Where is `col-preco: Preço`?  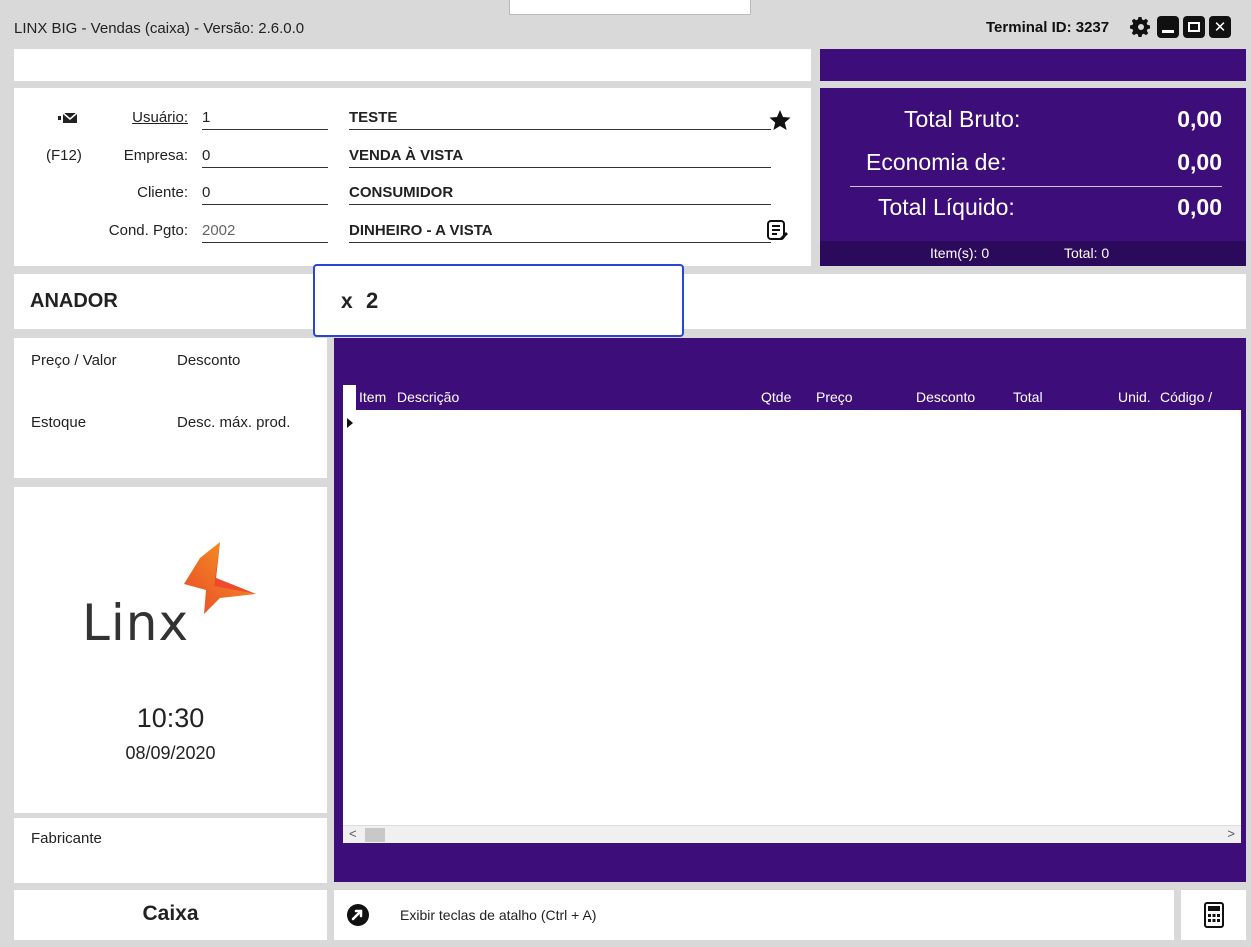
col-preco: Preço is located at coordinates (834, 397).